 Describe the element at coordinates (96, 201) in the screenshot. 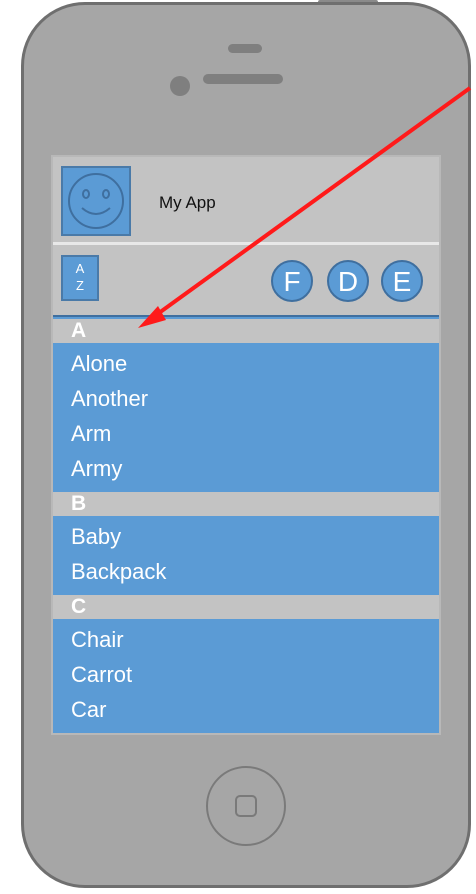

I see `smiley-face-icon` at that location.